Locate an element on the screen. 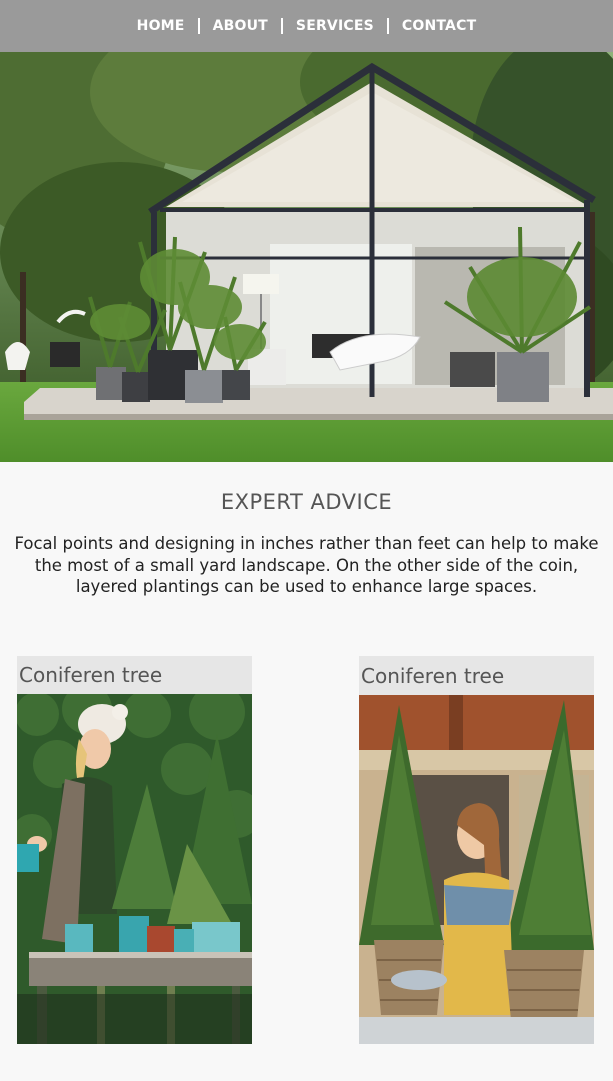 This screenshot has width=613, height=1081. nav-services-link: SERVICES is located at coordinates (335, 26).